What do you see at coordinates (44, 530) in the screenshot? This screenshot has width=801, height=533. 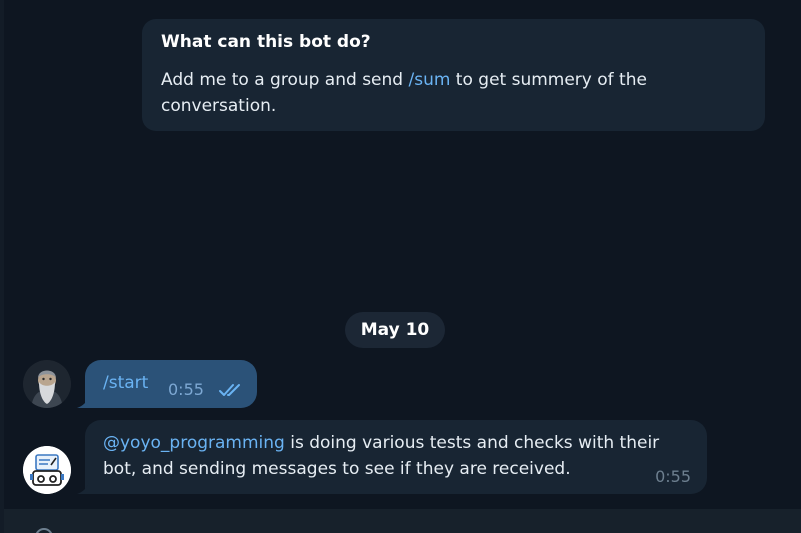 I see `emoji-icon` at bounding box center [44, 530].